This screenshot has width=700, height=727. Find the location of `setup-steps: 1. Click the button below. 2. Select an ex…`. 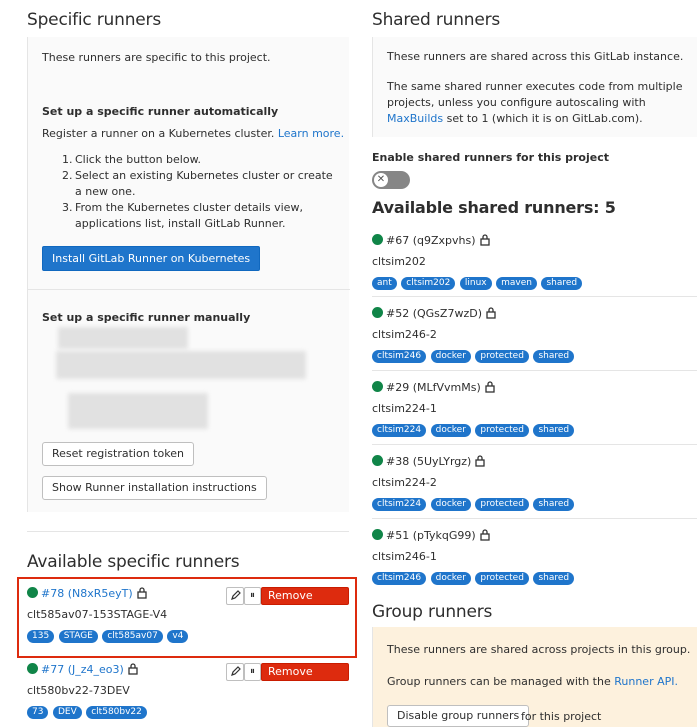

setup-steps: 1. Click the button below. 2. Select an ex… is located at coordinates (202, 192).